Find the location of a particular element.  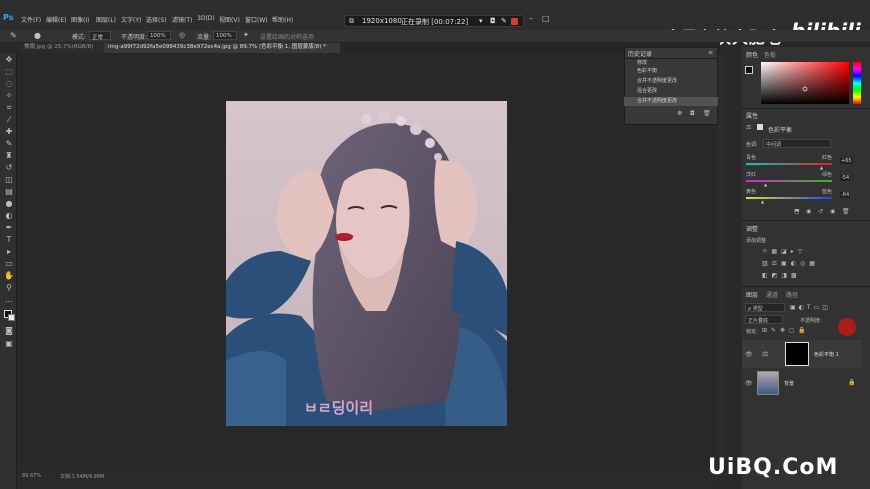

menu-view: 视图(V) is located at coordinates (229, 19).